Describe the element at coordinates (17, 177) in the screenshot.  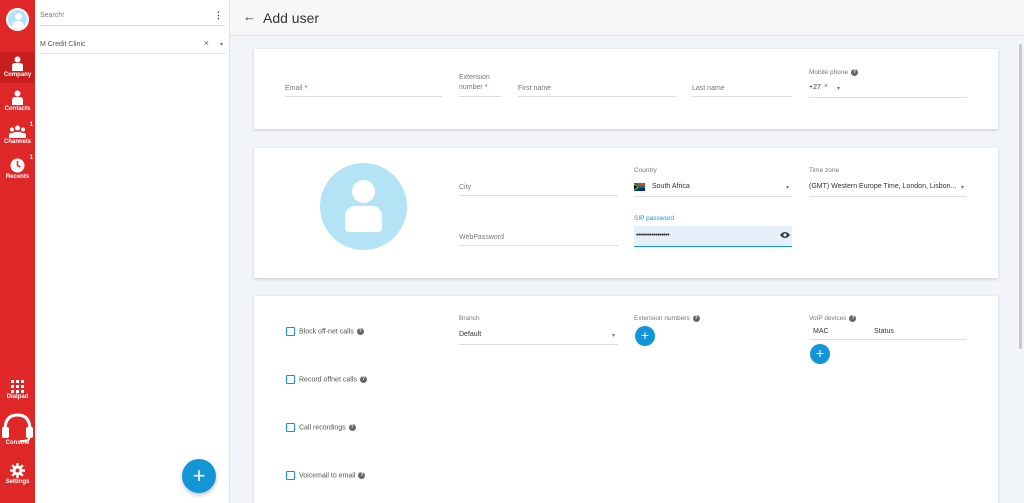
I see `nav-recents-label: Recents` at that location.